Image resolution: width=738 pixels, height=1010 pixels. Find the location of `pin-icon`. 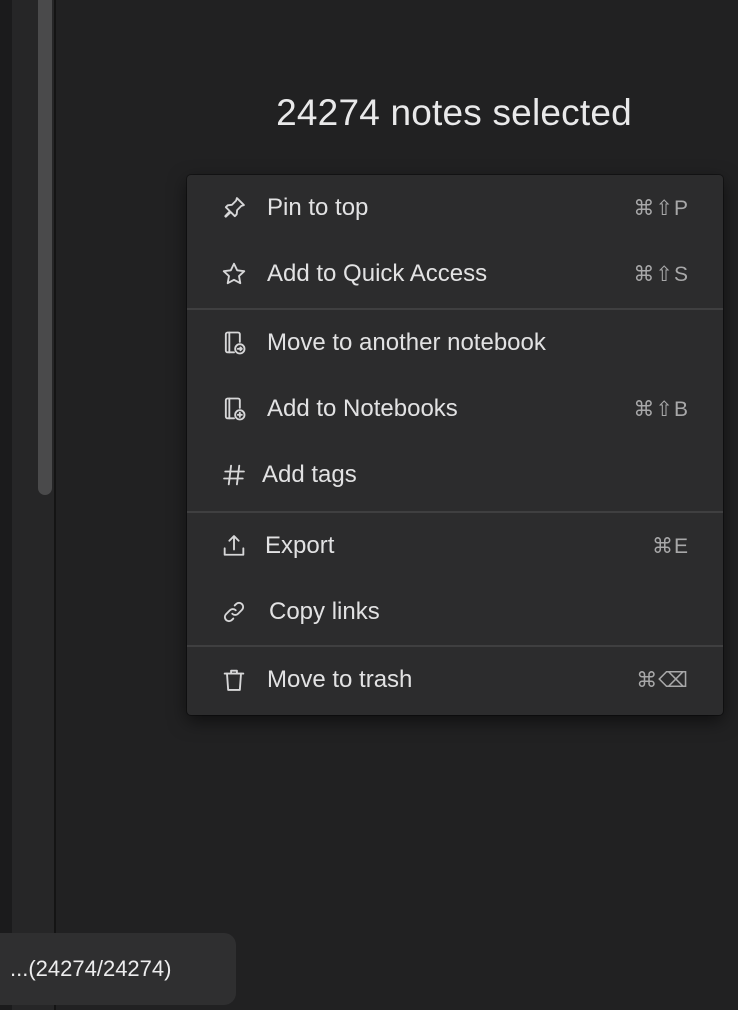

pin-icon is located at coordinates (234, 208).